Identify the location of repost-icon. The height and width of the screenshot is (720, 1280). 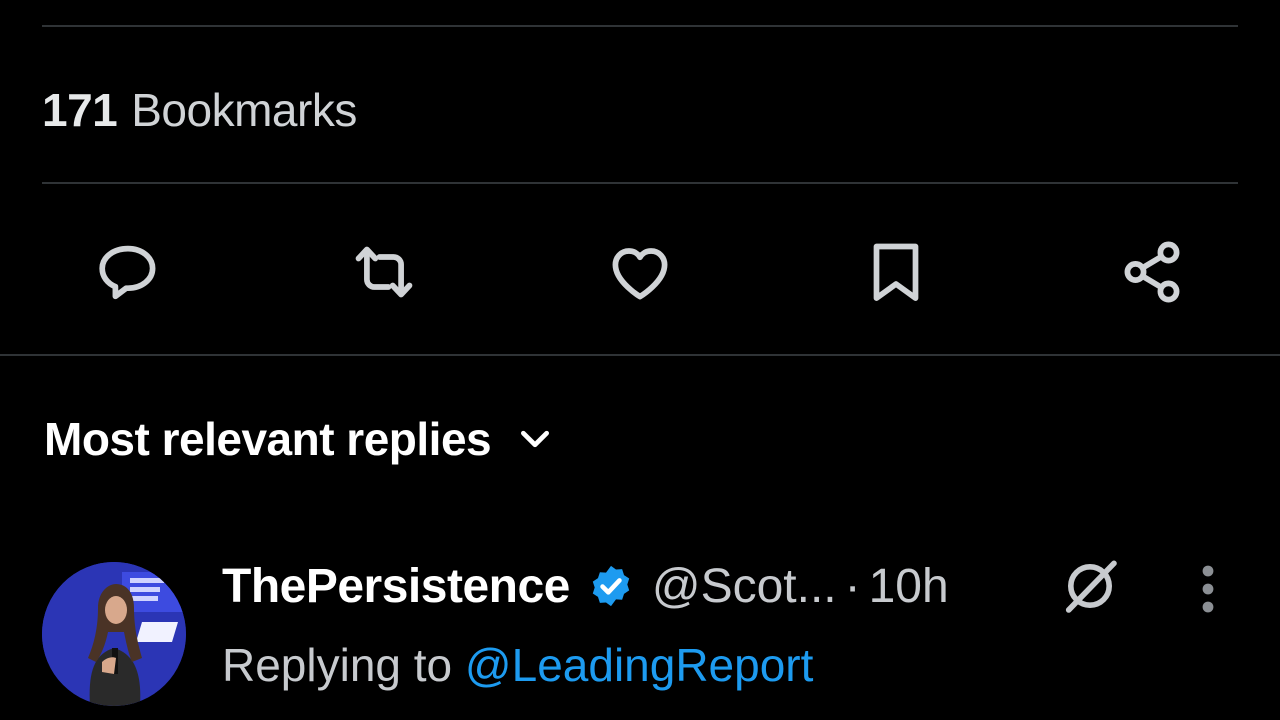
(384, 272).